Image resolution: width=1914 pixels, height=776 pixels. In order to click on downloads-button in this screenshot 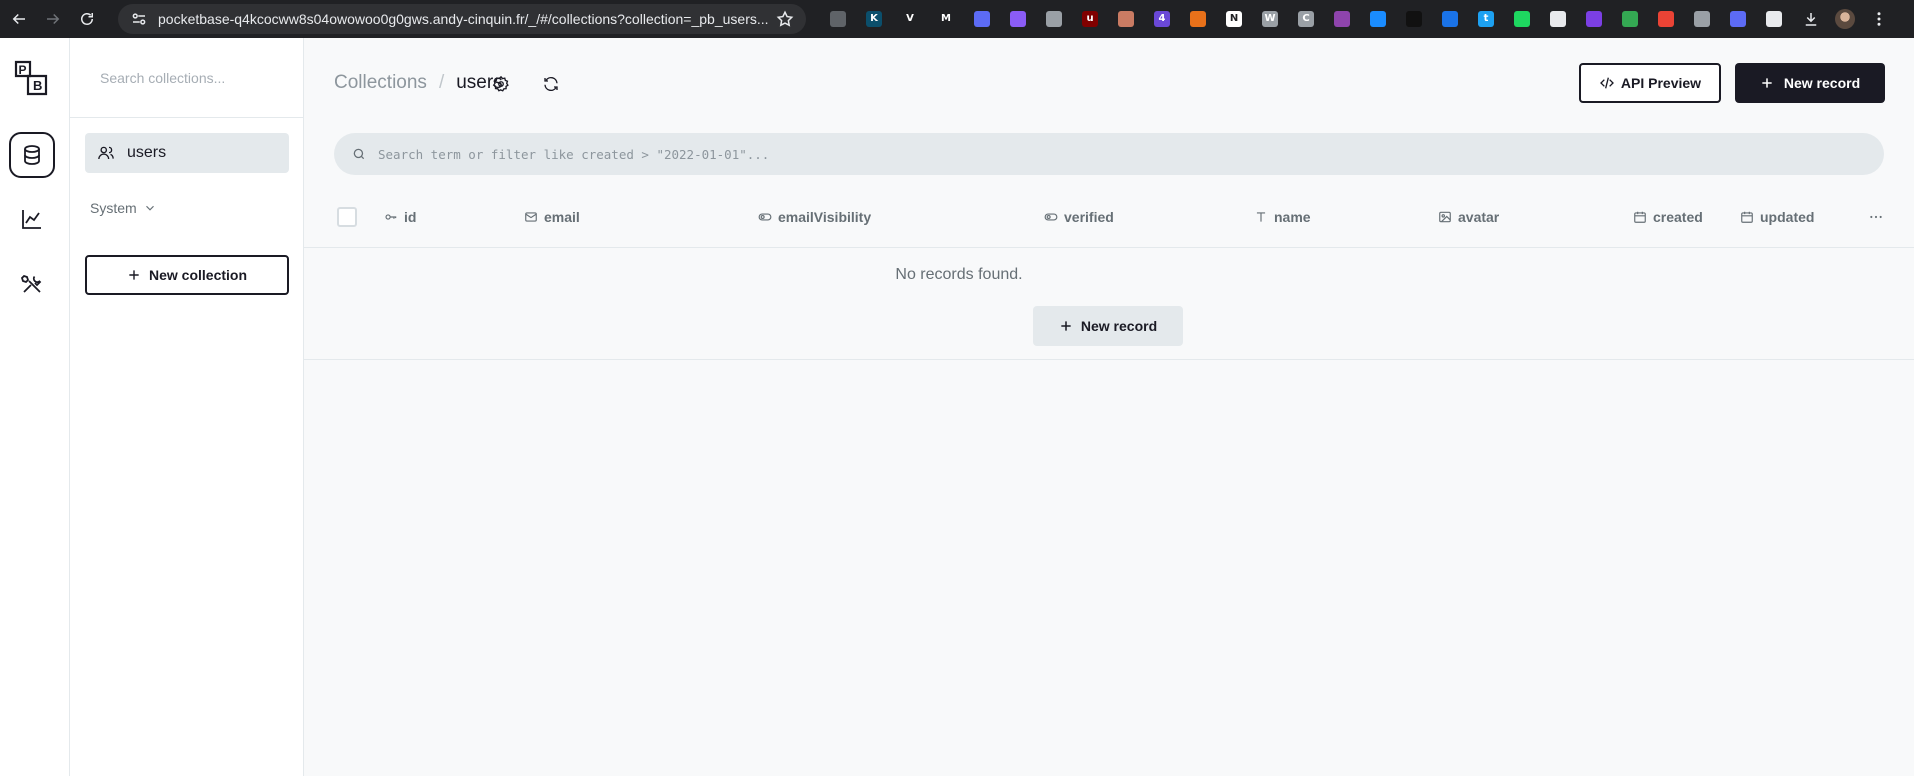, I will do `click(1811, 19)`.